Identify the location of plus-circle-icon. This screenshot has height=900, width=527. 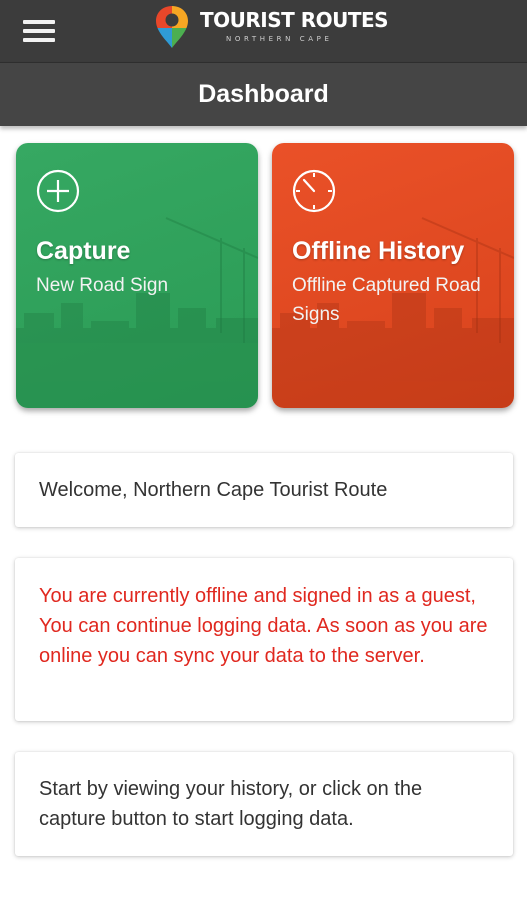
(58, 191).